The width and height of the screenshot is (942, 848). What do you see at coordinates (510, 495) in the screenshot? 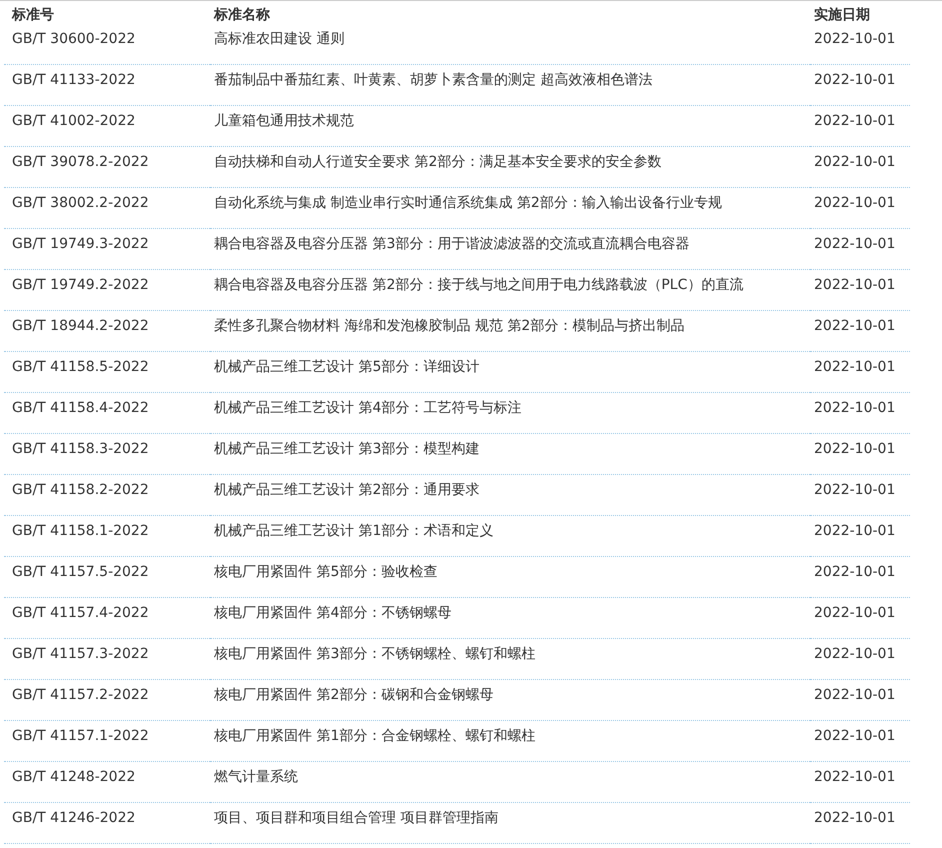
I see `table-cell: 机械产品三维工艺设计 第2部分：通用要求` at bounding box center [510, 495].